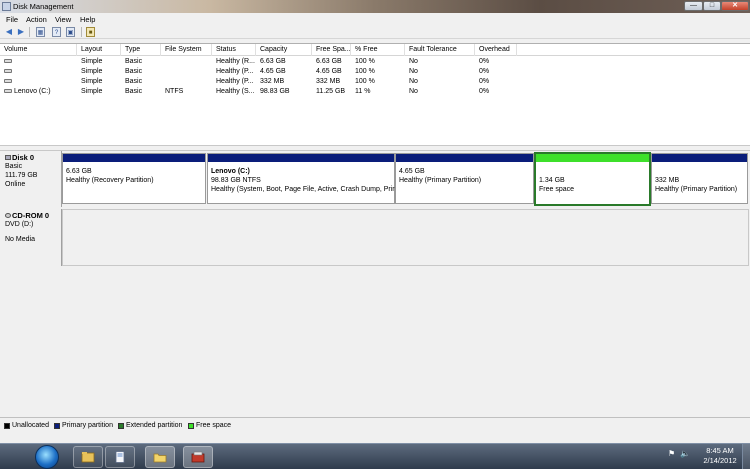 The width and height of the screenshot is (750, 469). I want to click on cdrom0-label: CD-ROM 0 DVD (D:) No Media, so click(32, 237).